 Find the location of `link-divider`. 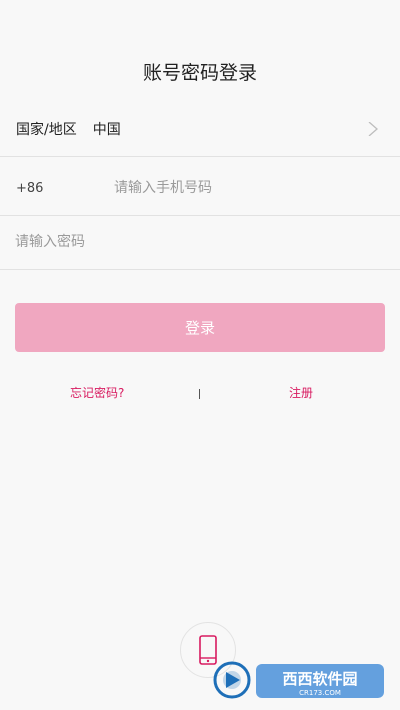

link-divider is located at coordinates (199, 394).